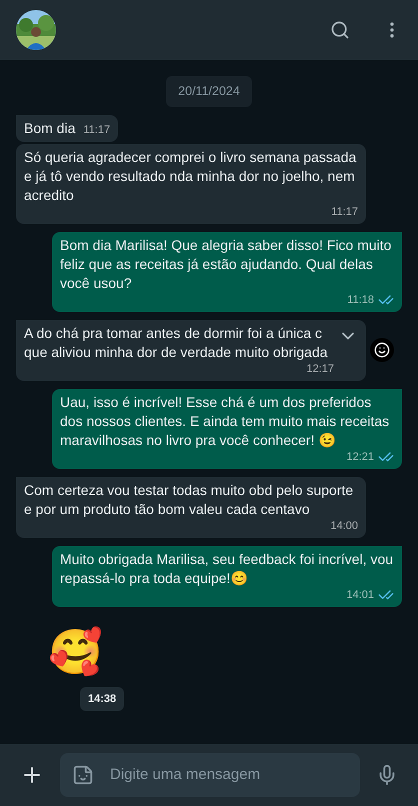  What do you see at coordinates (102, 699) in the screenshot?
I see `message-time: 14:38` at bounding box center [102, 699].